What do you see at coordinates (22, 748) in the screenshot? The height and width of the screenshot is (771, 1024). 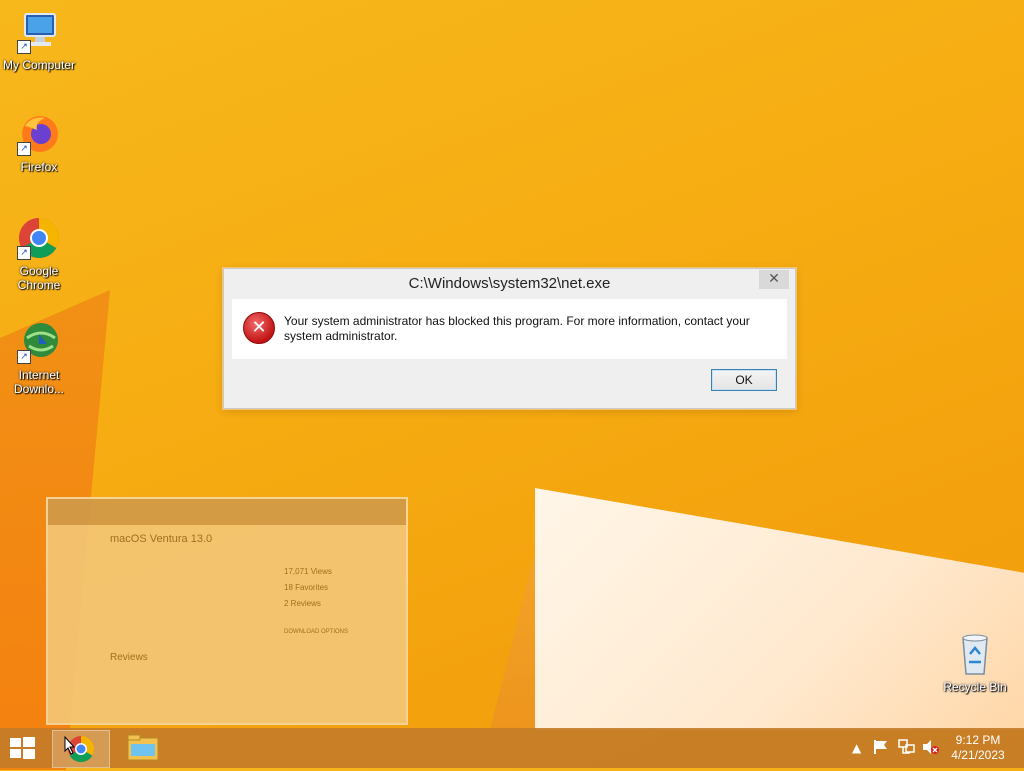 I see `start-button` at bounding box center [22, 748].